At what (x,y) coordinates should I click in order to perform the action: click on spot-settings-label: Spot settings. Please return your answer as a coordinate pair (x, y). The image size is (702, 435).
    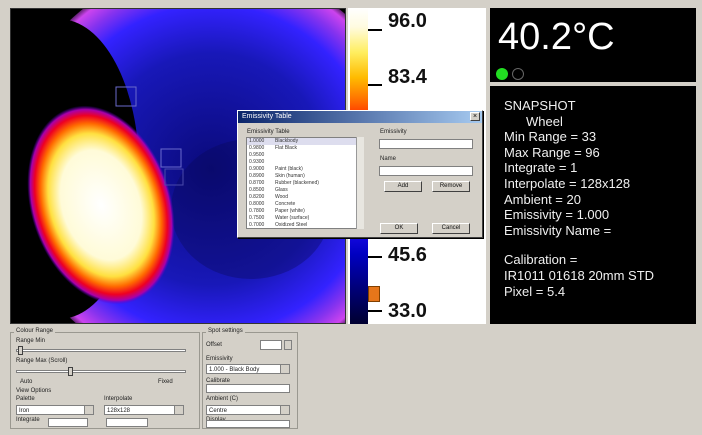
    Looking at the image, I should click on (225, 331).